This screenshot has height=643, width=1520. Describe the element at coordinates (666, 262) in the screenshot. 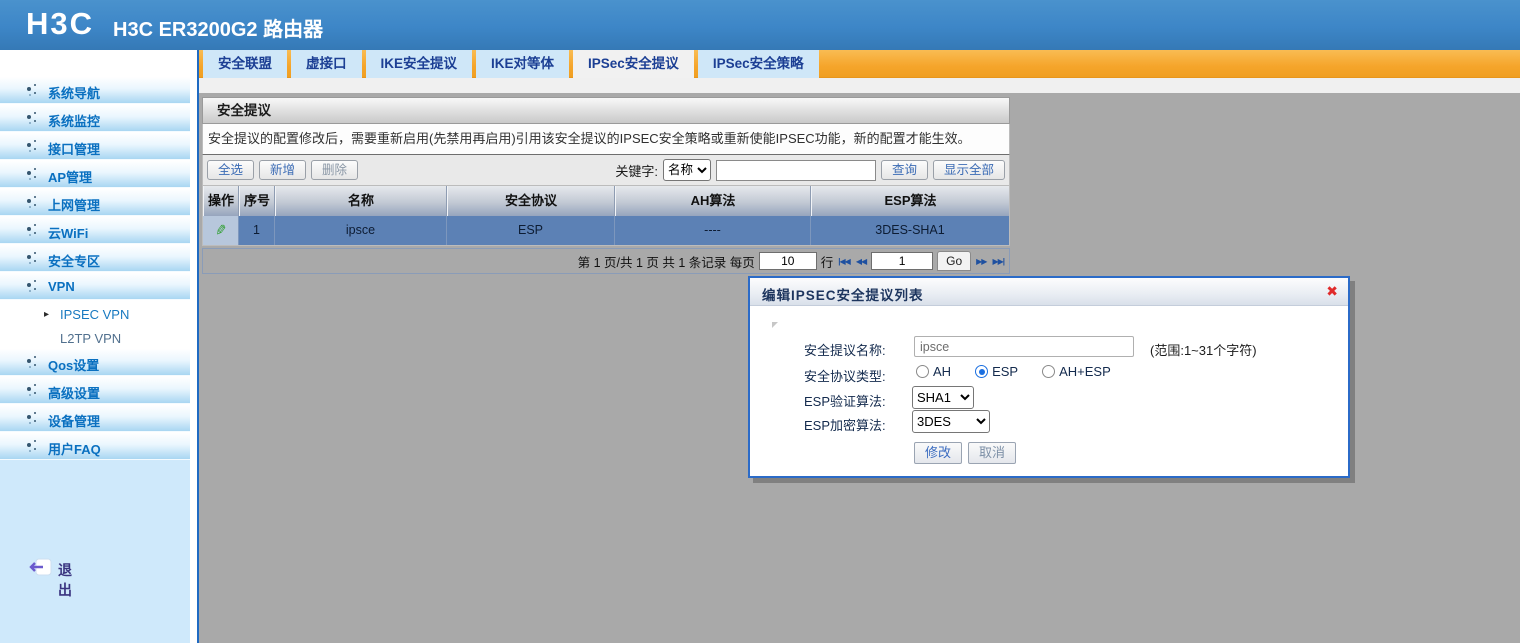

I see `pagination-info: 第 1 页/共 1 页 共 1 条记录 每页` at that location.